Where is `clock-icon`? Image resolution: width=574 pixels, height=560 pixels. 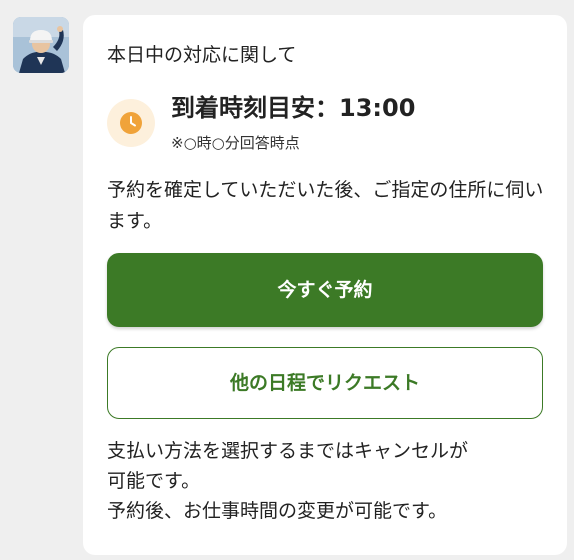 clock-icon is located at coordinates (131, 123).